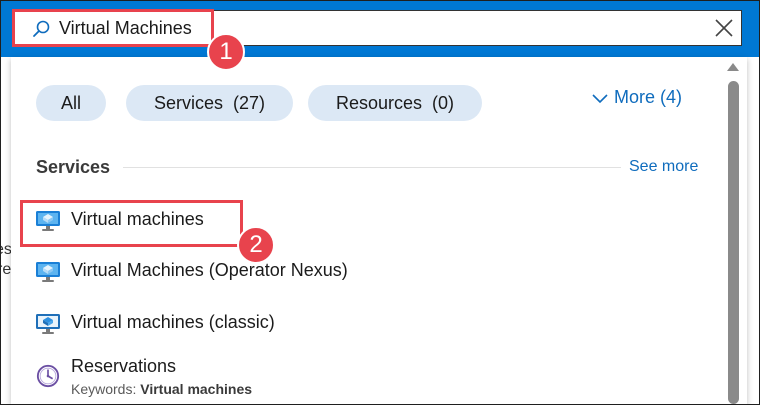 The height and width of the screenshot is (405, 760). I want to click on result-virtual-machines-operator-nexus: Virtual Machines (Operator Nexus), so click(205, 273).